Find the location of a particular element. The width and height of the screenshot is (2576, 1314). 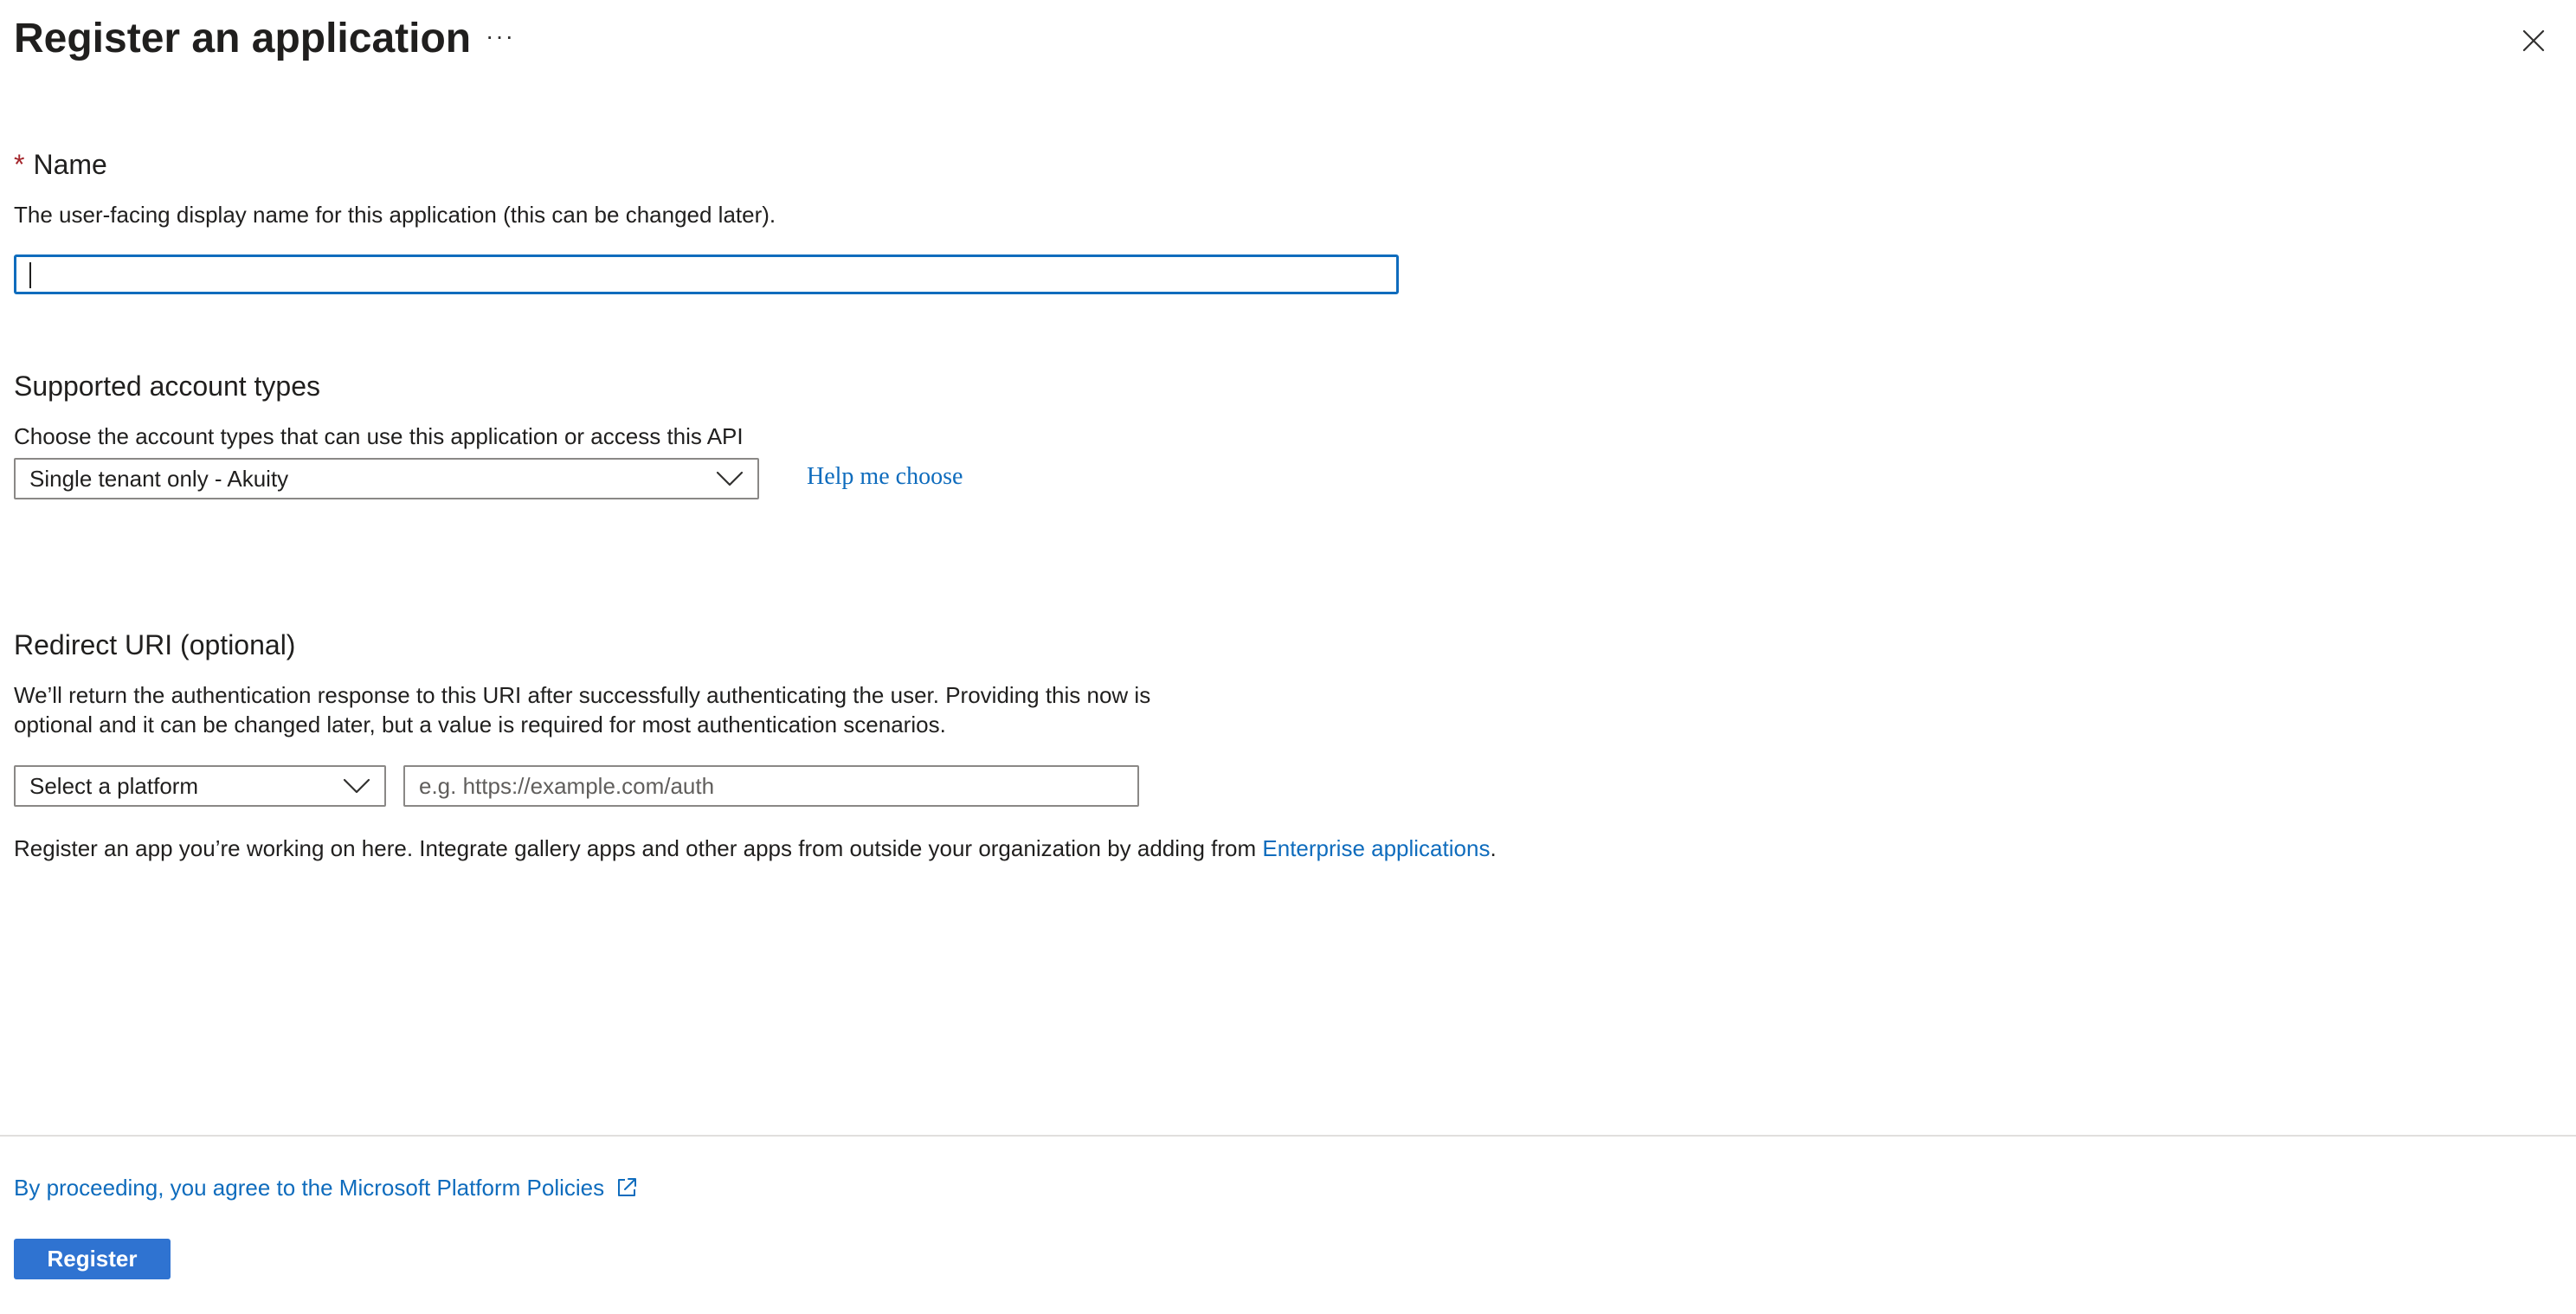

redirect-uri-label: Redirect URI (optional) is located at coordinates (155, 644).